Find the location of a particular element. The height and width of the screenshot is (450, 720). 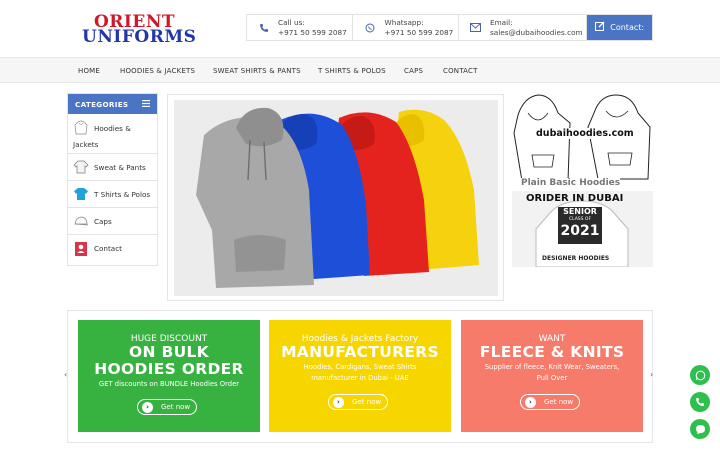

category-caps: Caps is located at coordinates (112, 221).